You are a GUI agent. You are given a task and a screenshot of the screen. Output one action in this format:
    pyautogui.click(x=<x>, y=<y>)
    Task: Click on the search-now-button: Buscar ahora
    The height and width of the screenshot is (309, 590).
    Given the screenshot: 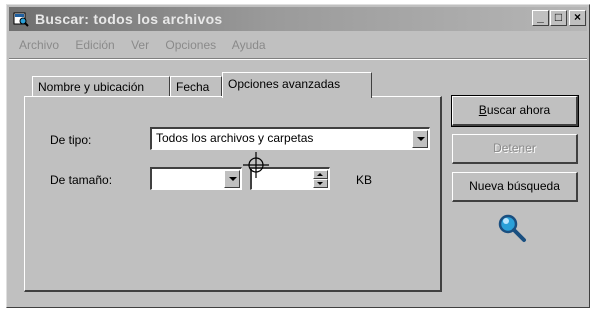 What is the action you would take?
    pyautogui.click(x=515, y=111)
    